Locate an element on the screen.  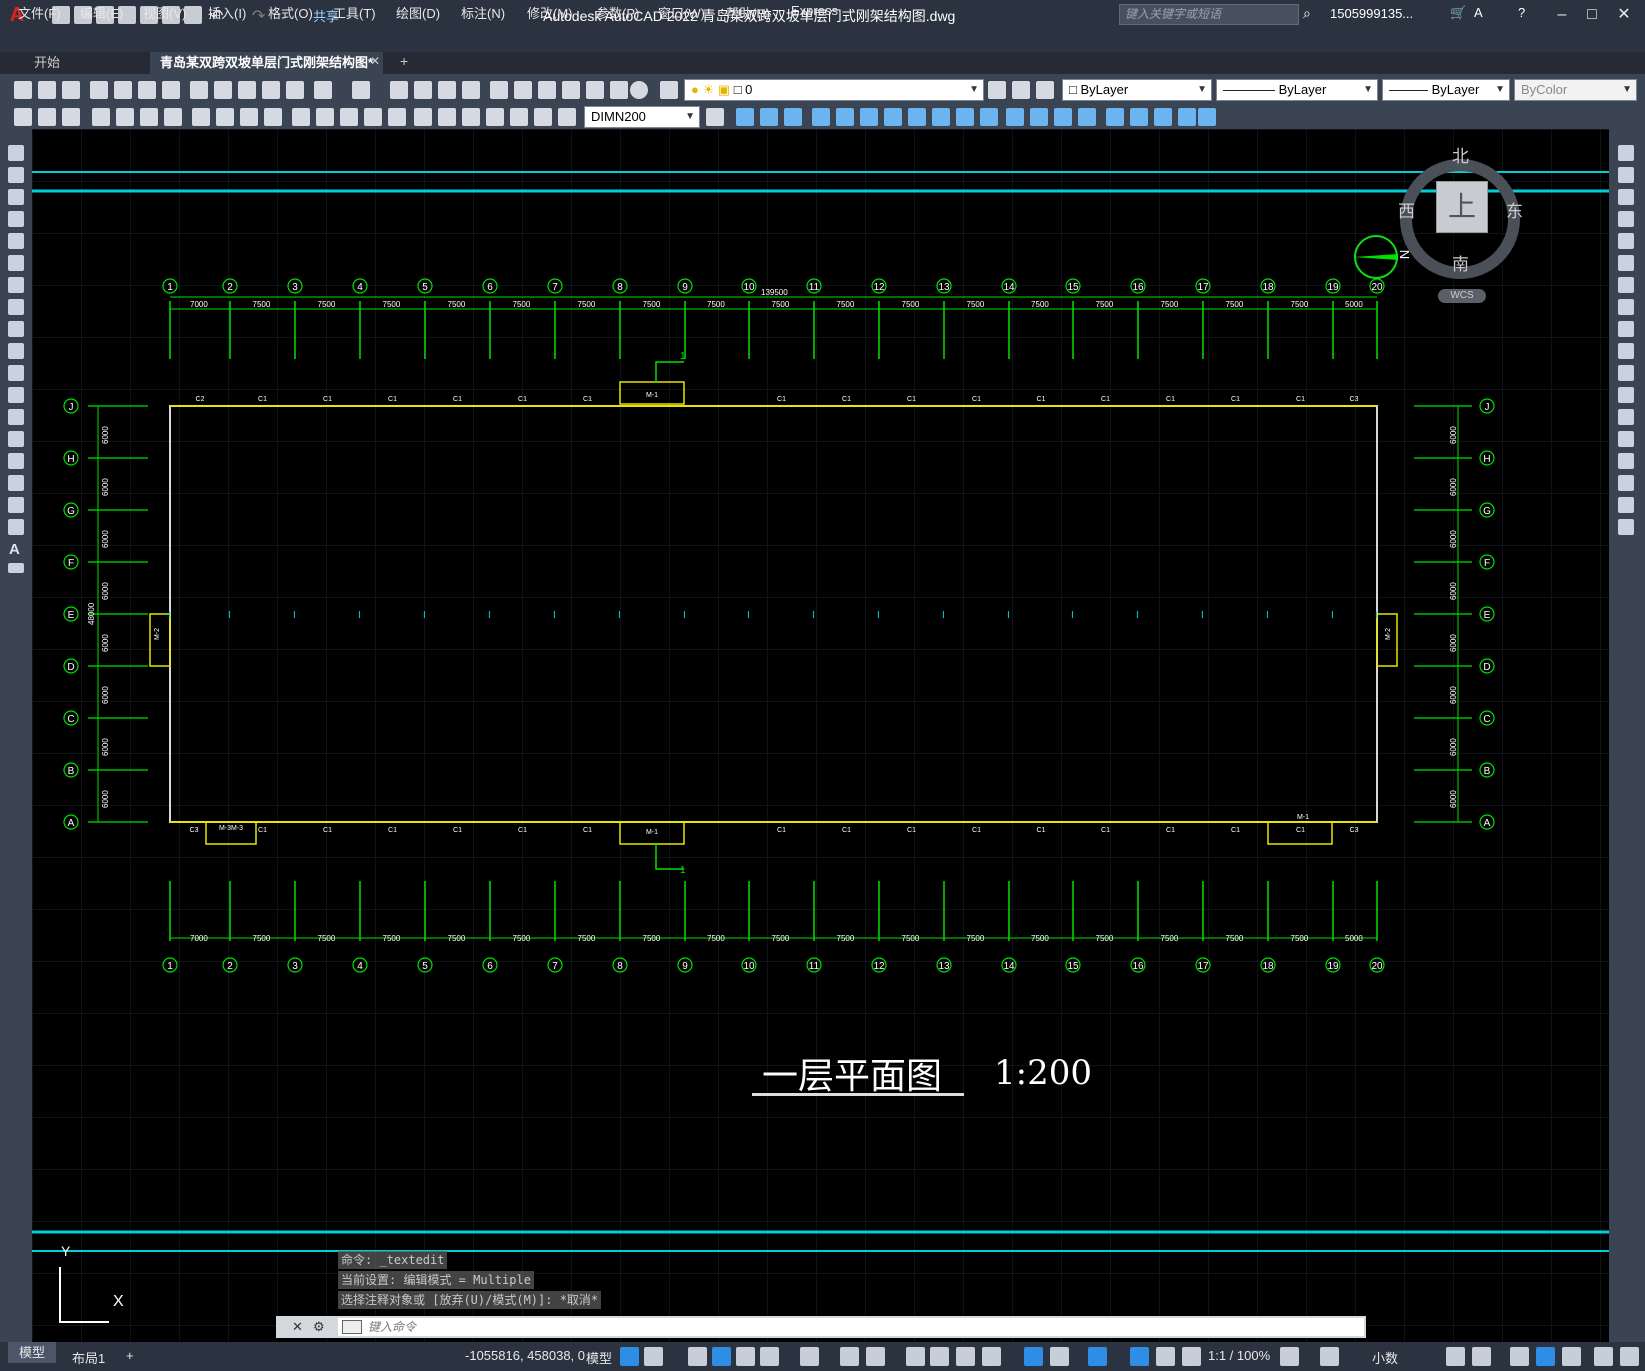
dimension-space-icon is located at coordinates (373, 117).